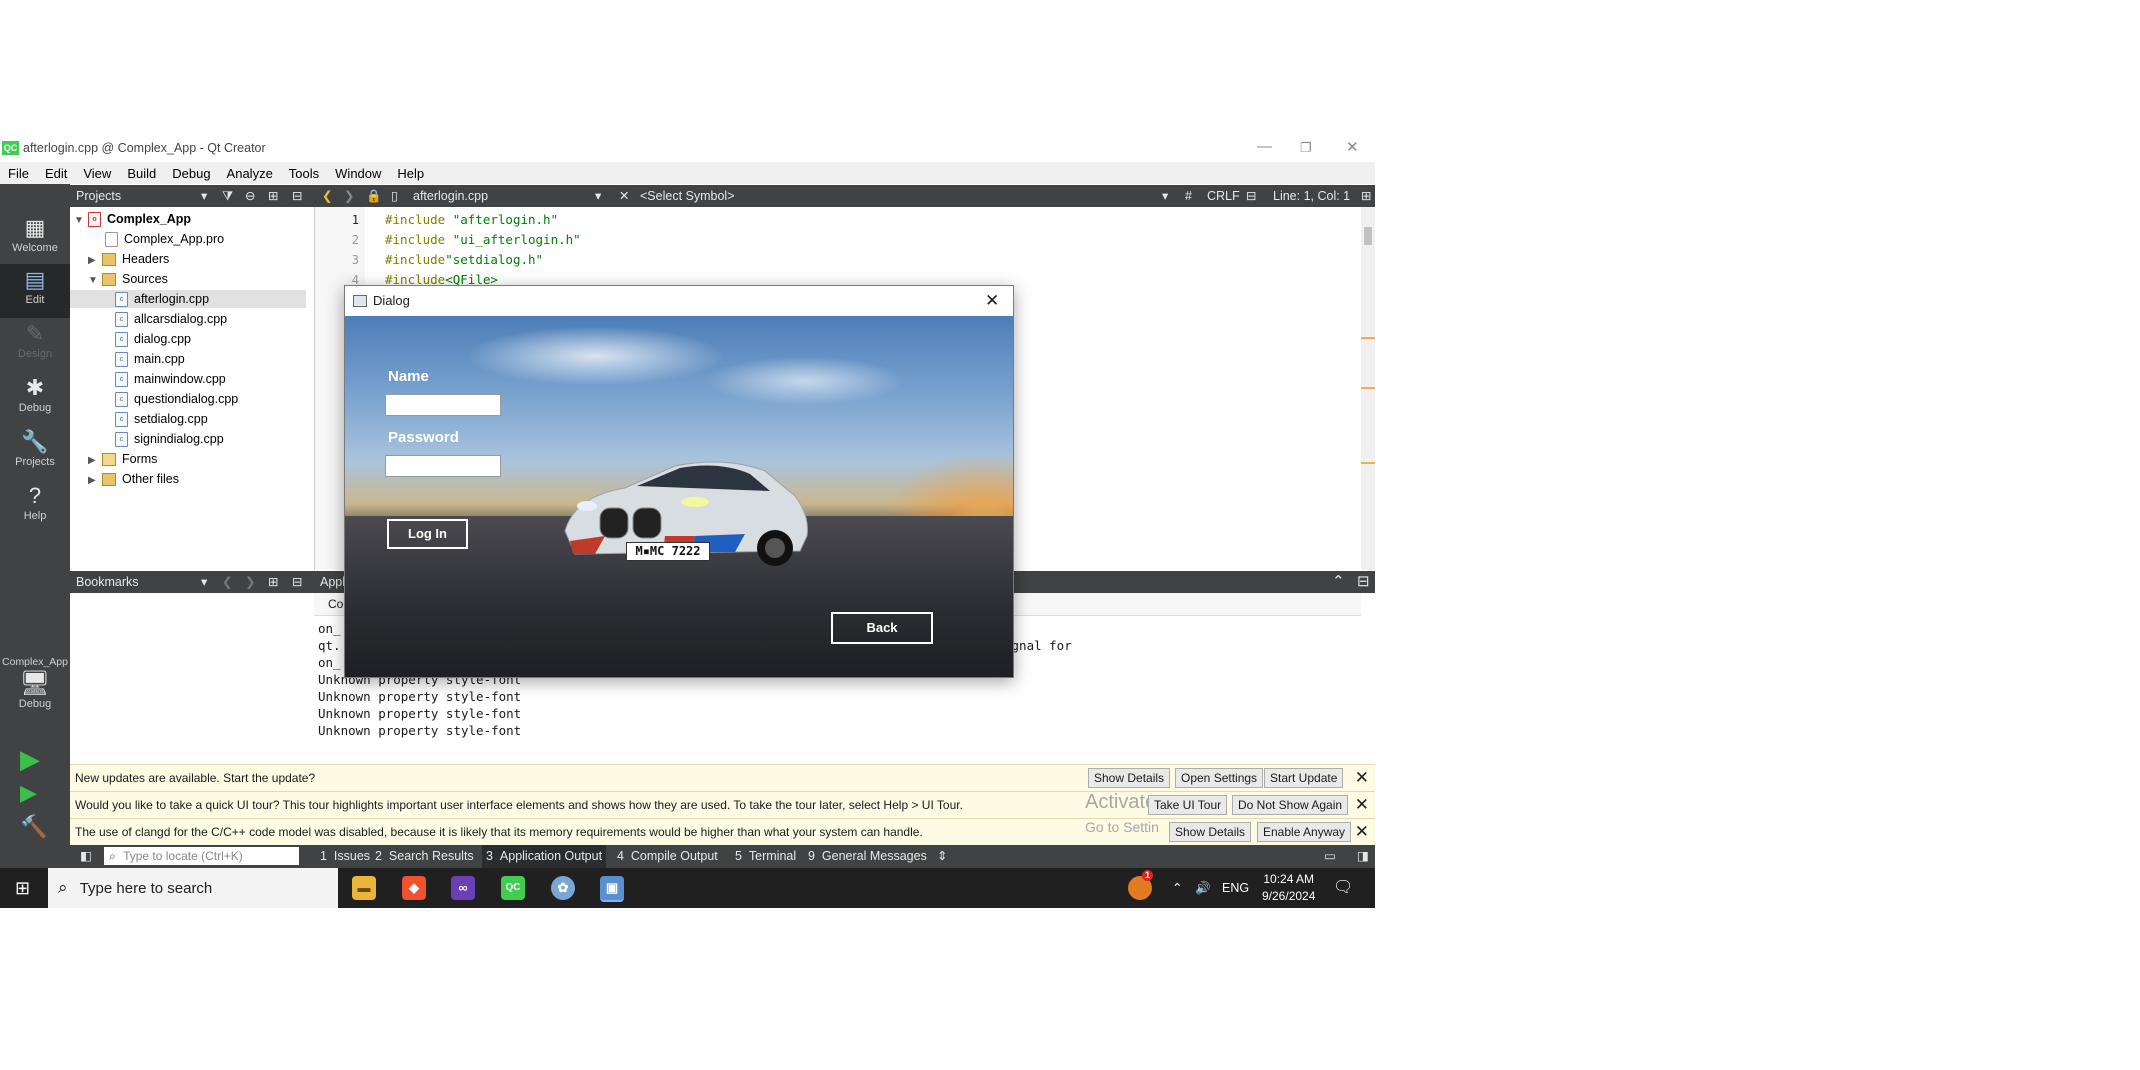  What do you see at coordinates (161, 419) in the screenshot?
I see `tree-file-setdialog: c setdialog.cpp` at bounding box center [161, 419].